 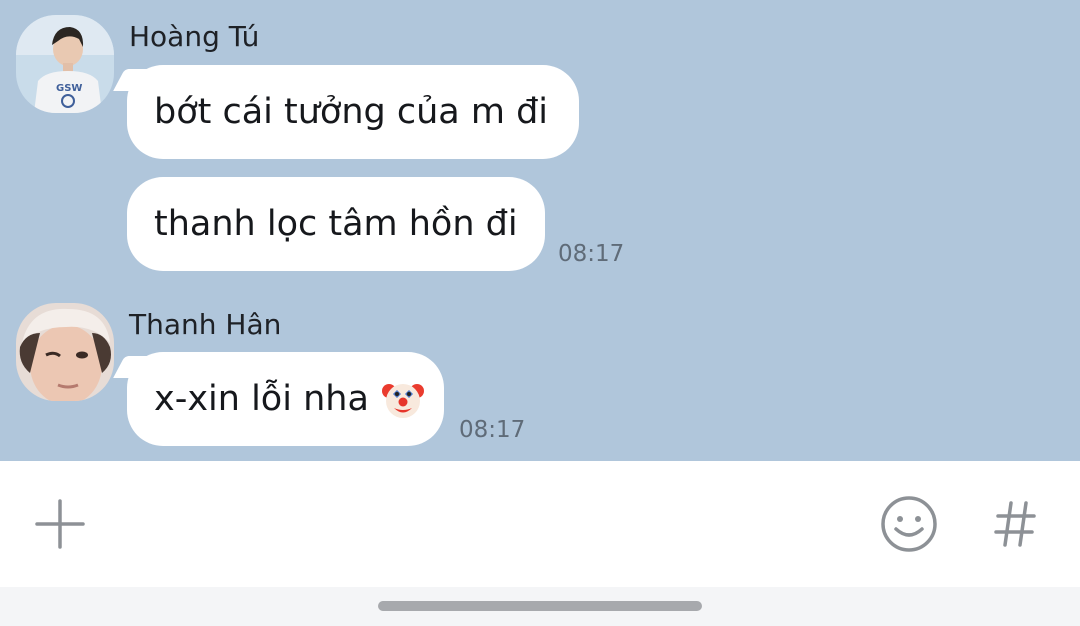 I want to click on home-indicator, so click(x=540, y=606).